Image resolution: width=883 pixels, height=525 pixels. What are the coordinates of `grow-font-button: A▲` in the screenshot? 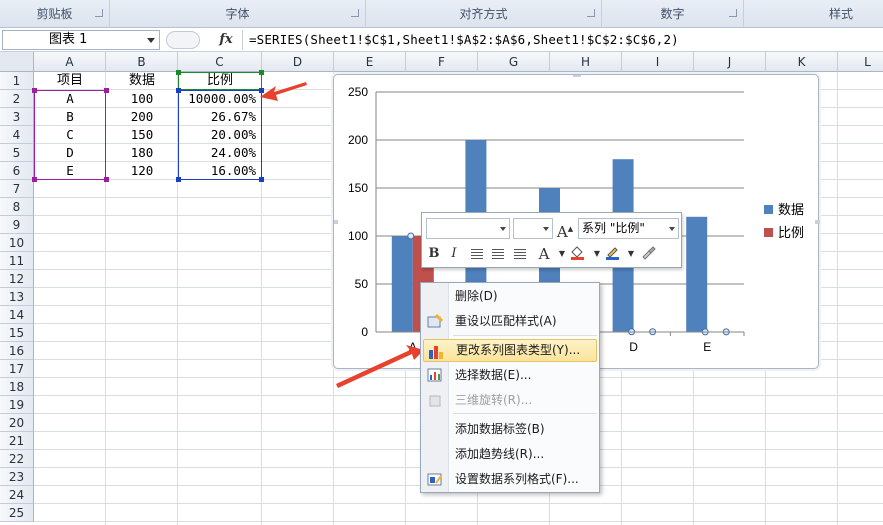 It's located at (565, 230).